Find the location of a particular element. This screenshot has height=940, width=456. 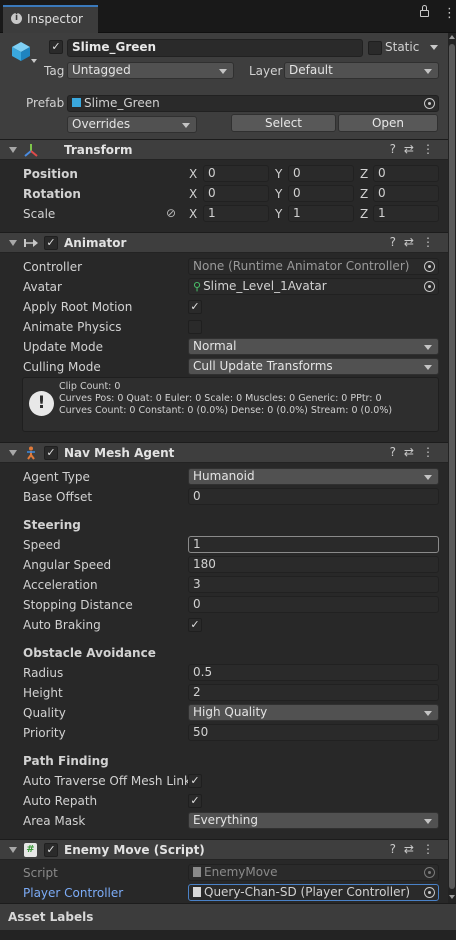

apply-root-motion-checkbox: ✓ is located at coordinates (195, 307).